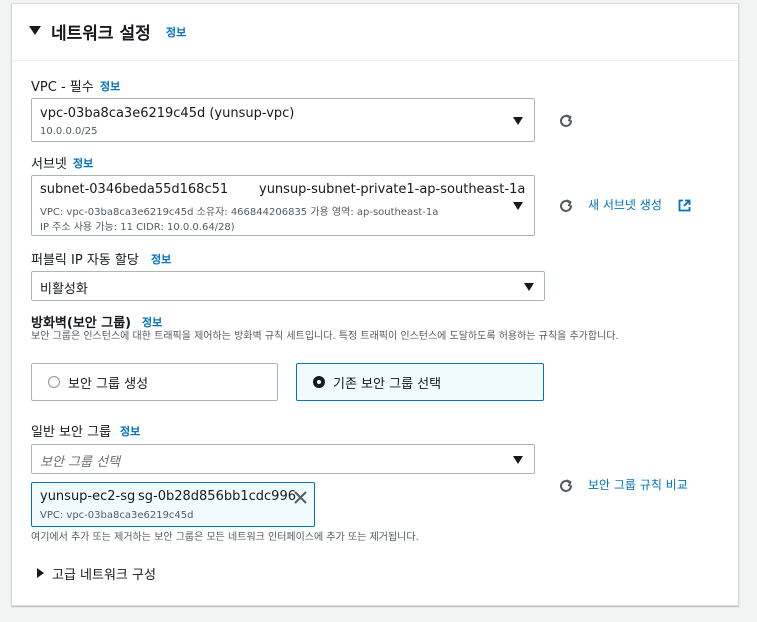  Describe the element at coordinates (110, 86) in the screenshot. I see `vpc-info-link: 정보` at that location.